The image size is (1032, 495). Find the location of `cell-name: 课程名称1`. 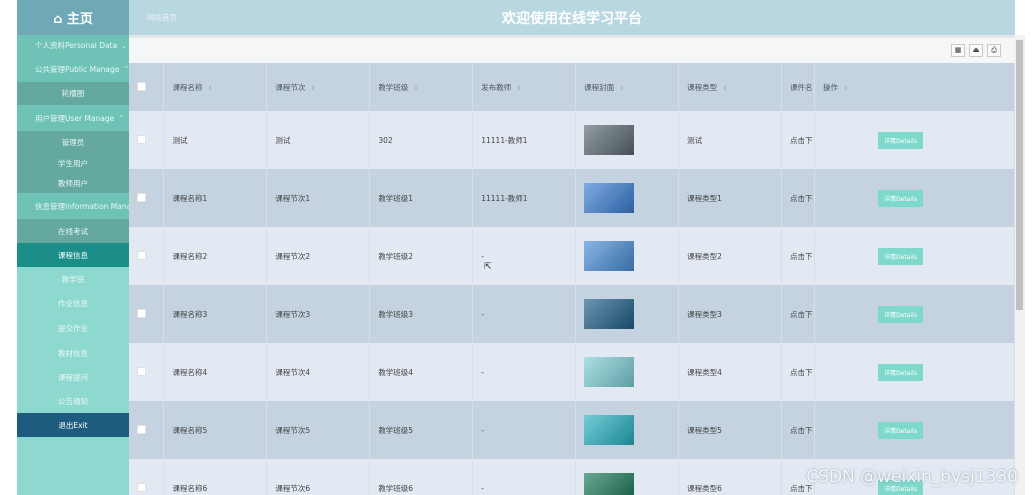

cell-name: 课程名称1 is located at coordinates (215, 198).